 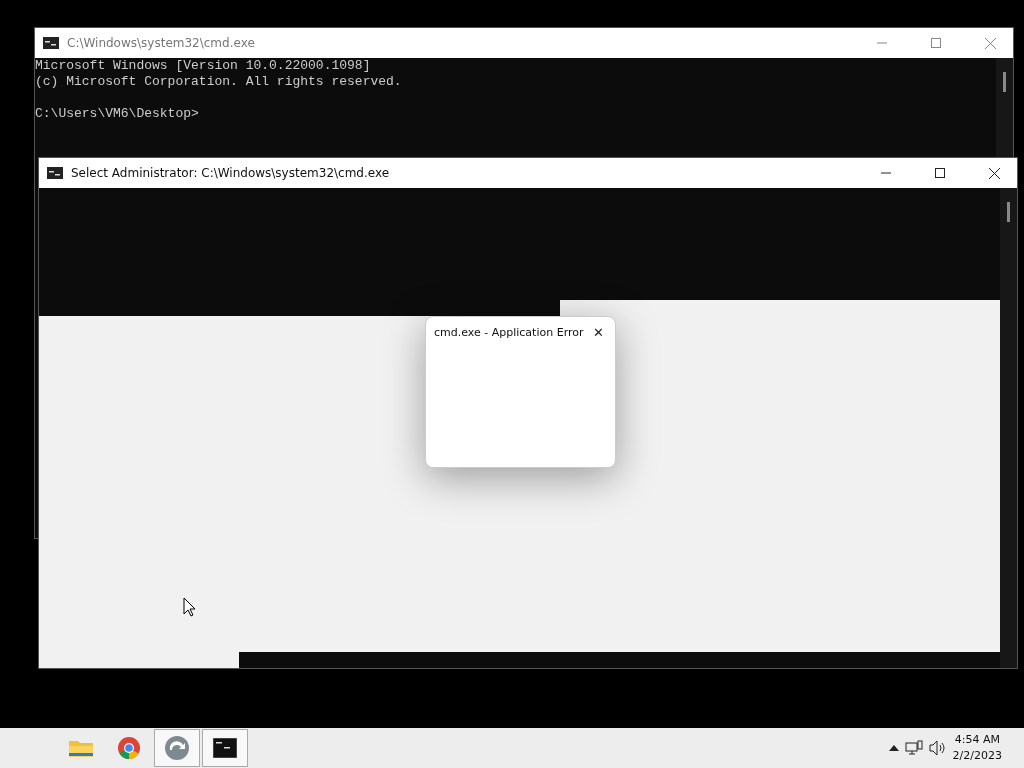 What do you see at coordinates (231, 173) in the screenshot?
I see `window-title: Select Administrator: C:\Windows\system32\cmd.exe` at bounding box center [231, 173].